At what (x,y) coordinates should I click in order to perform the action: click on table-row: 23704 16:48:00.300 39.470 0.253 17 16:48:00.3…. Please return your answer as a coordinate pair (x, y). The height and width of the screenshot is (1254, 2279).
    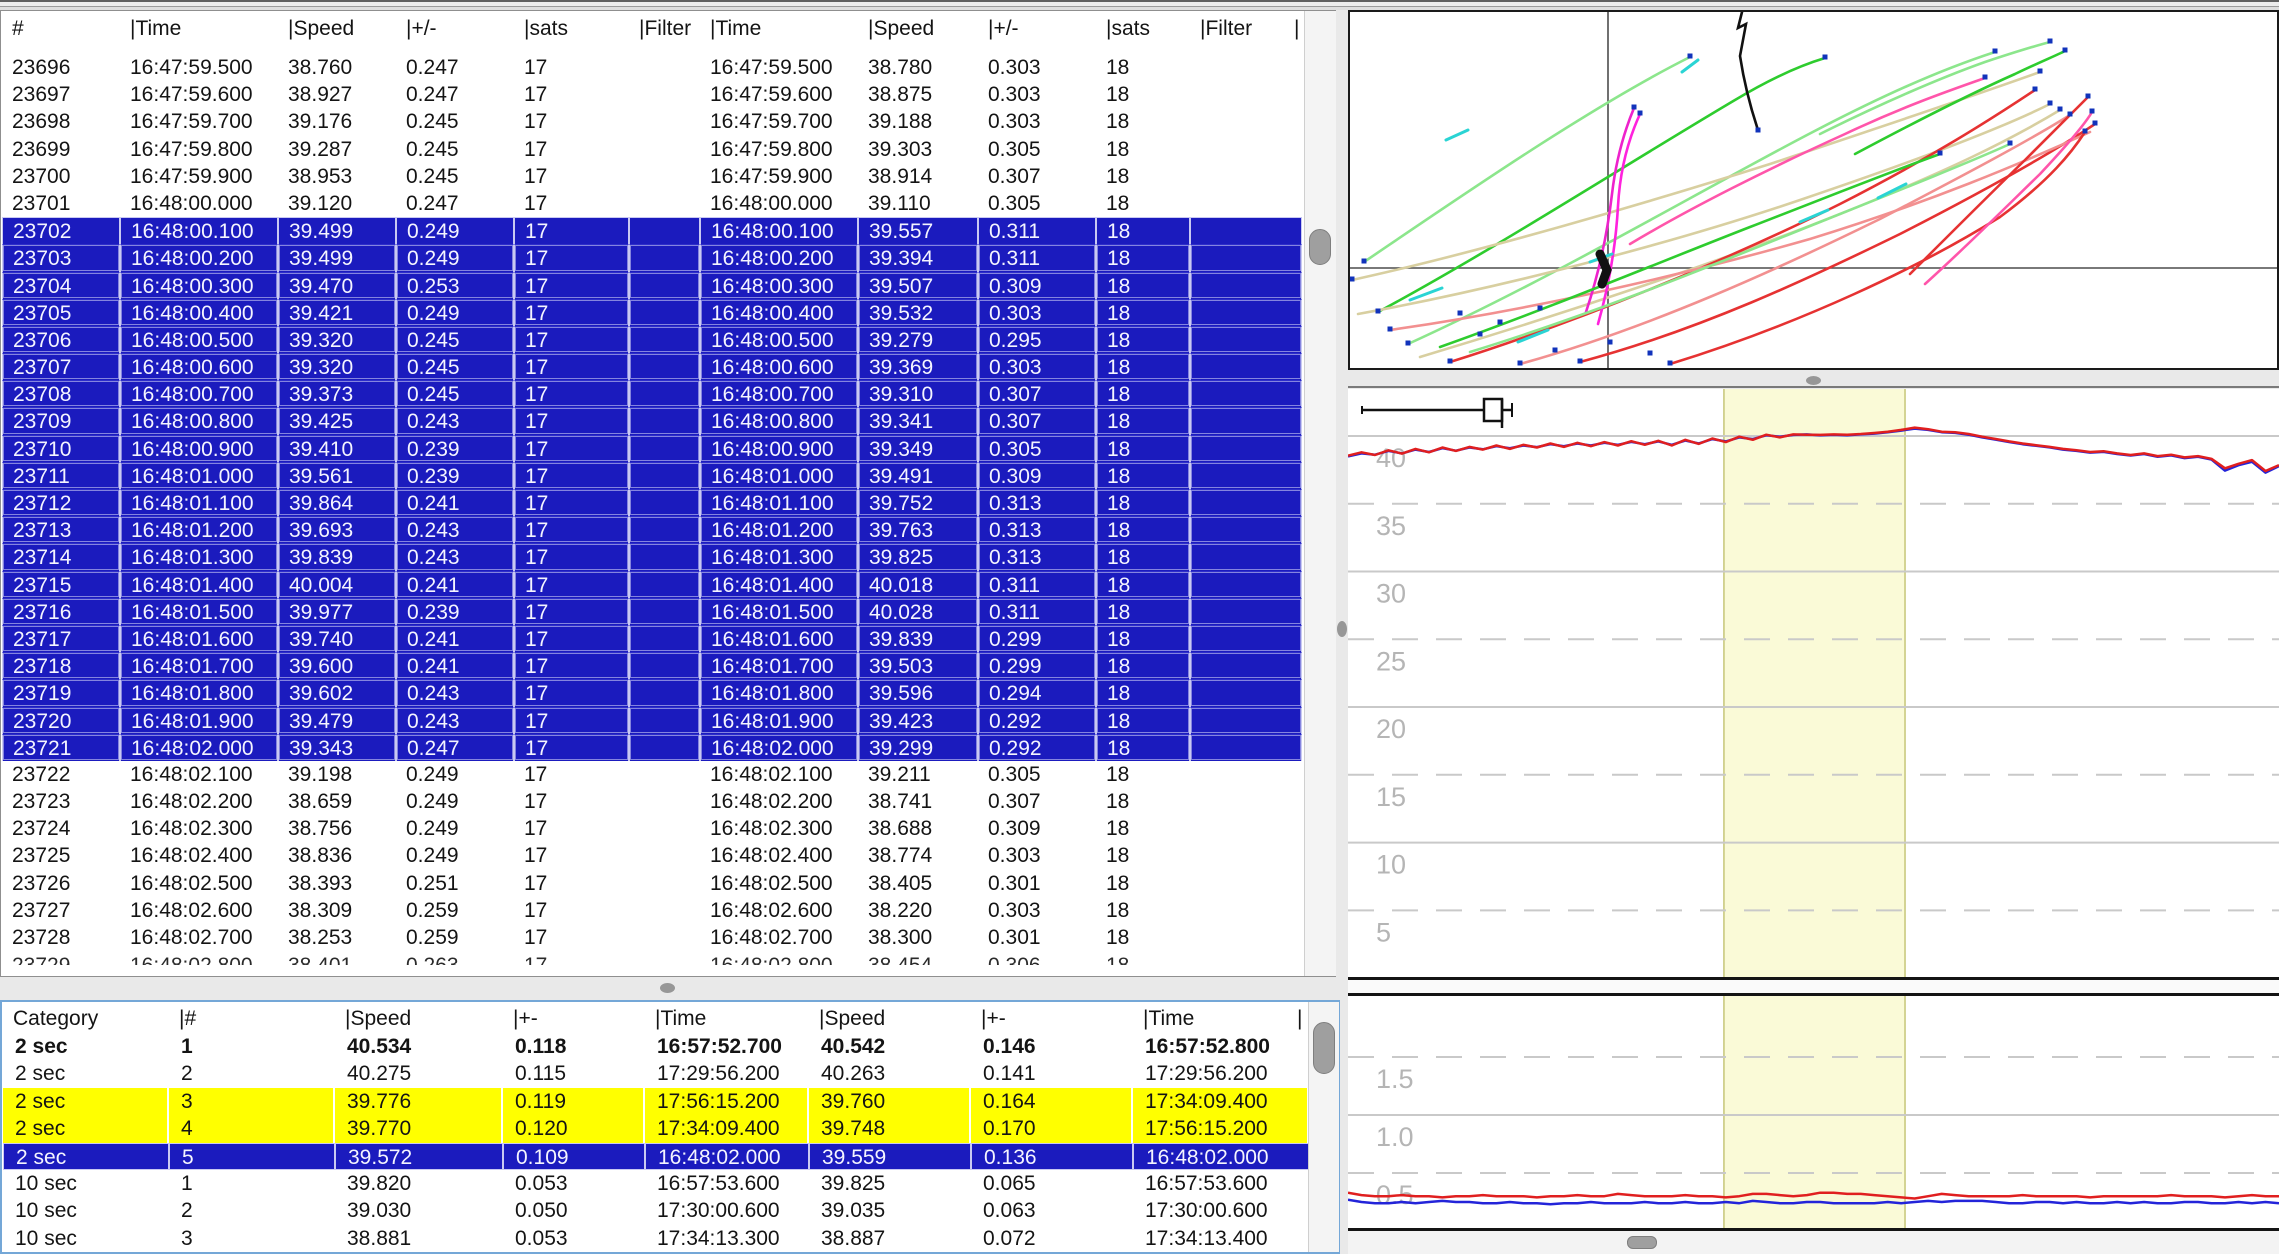
    Looking at the image, I should click on (652, 285).